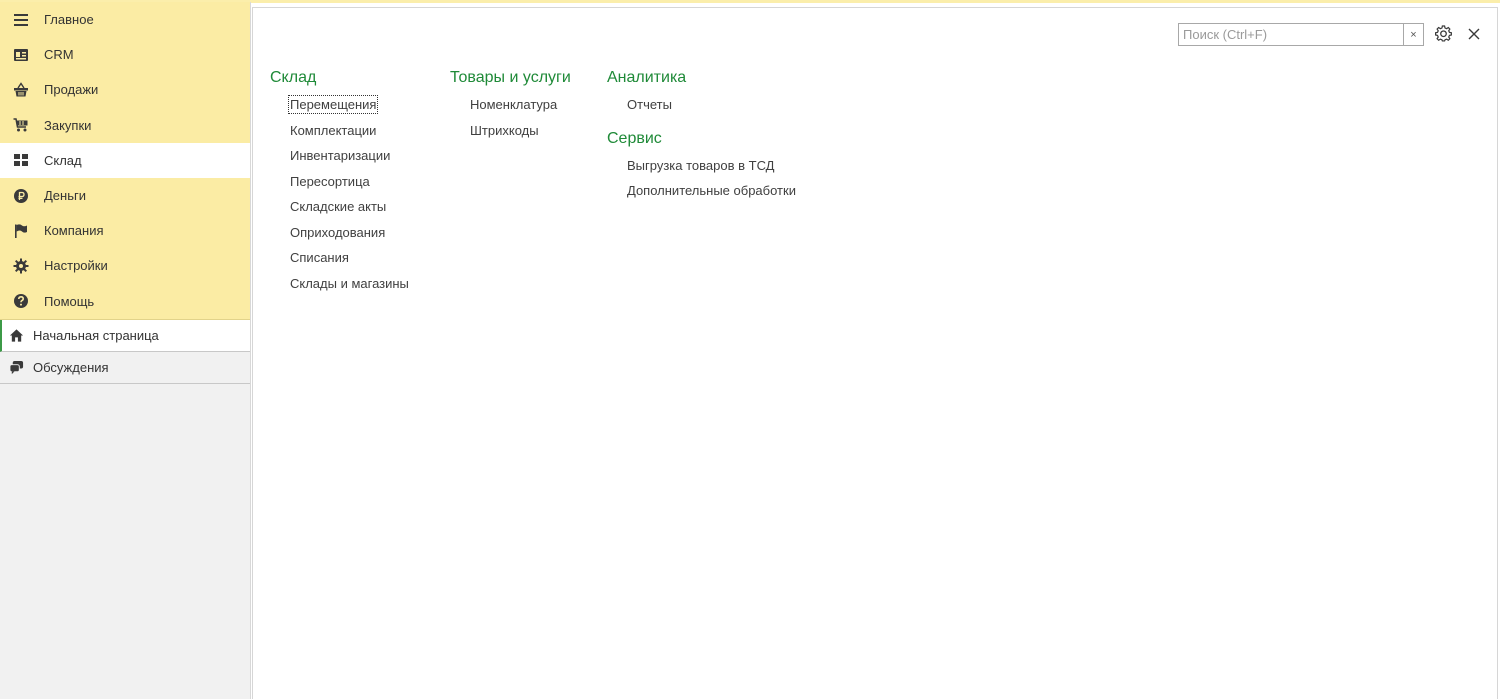  I want to click on sidebar-item-label: Настройки, so click(76, 266).